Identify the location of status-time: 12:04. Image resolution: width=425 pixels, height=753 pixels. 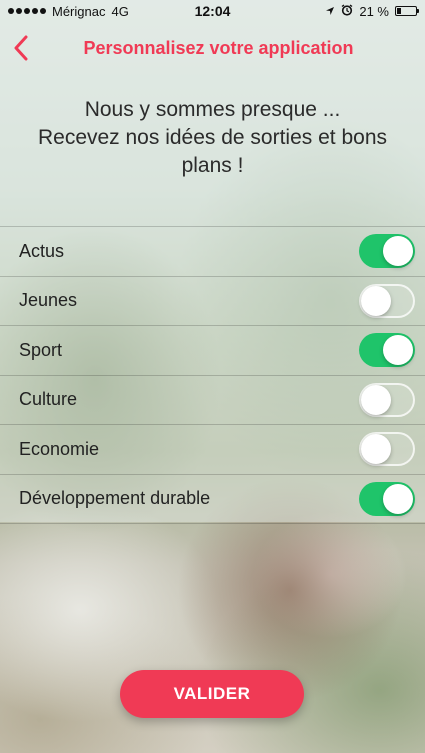
(212, 11).